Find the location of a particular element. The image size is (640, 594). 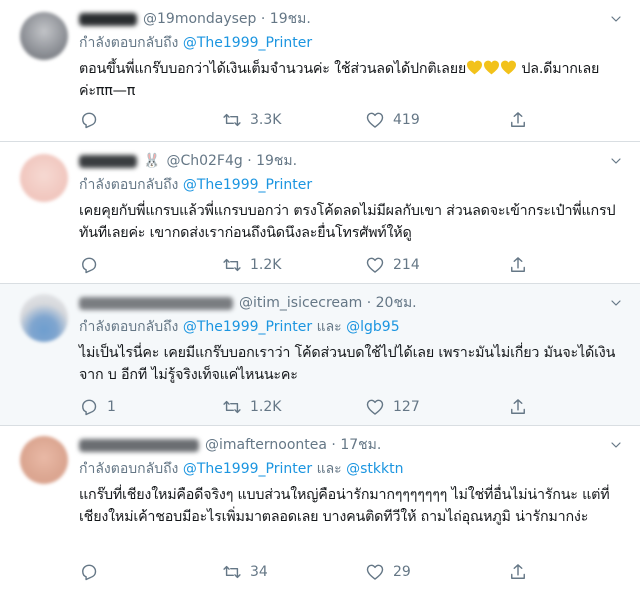

action-bar: 1 1.2K 127 is located at coordinates (314, 407).